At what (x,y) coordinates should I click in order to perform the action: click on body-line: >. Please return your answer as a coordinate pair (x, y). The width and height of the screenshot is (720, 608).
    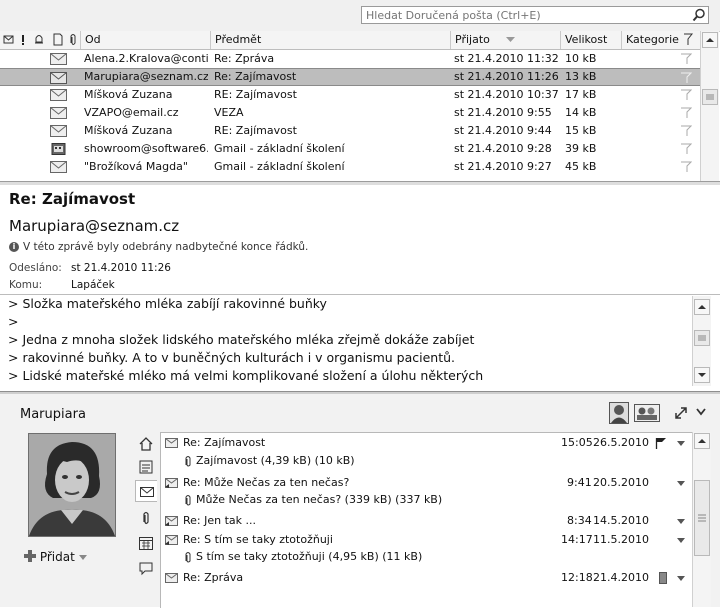
    Looking at the image, I should click on (13, 321).